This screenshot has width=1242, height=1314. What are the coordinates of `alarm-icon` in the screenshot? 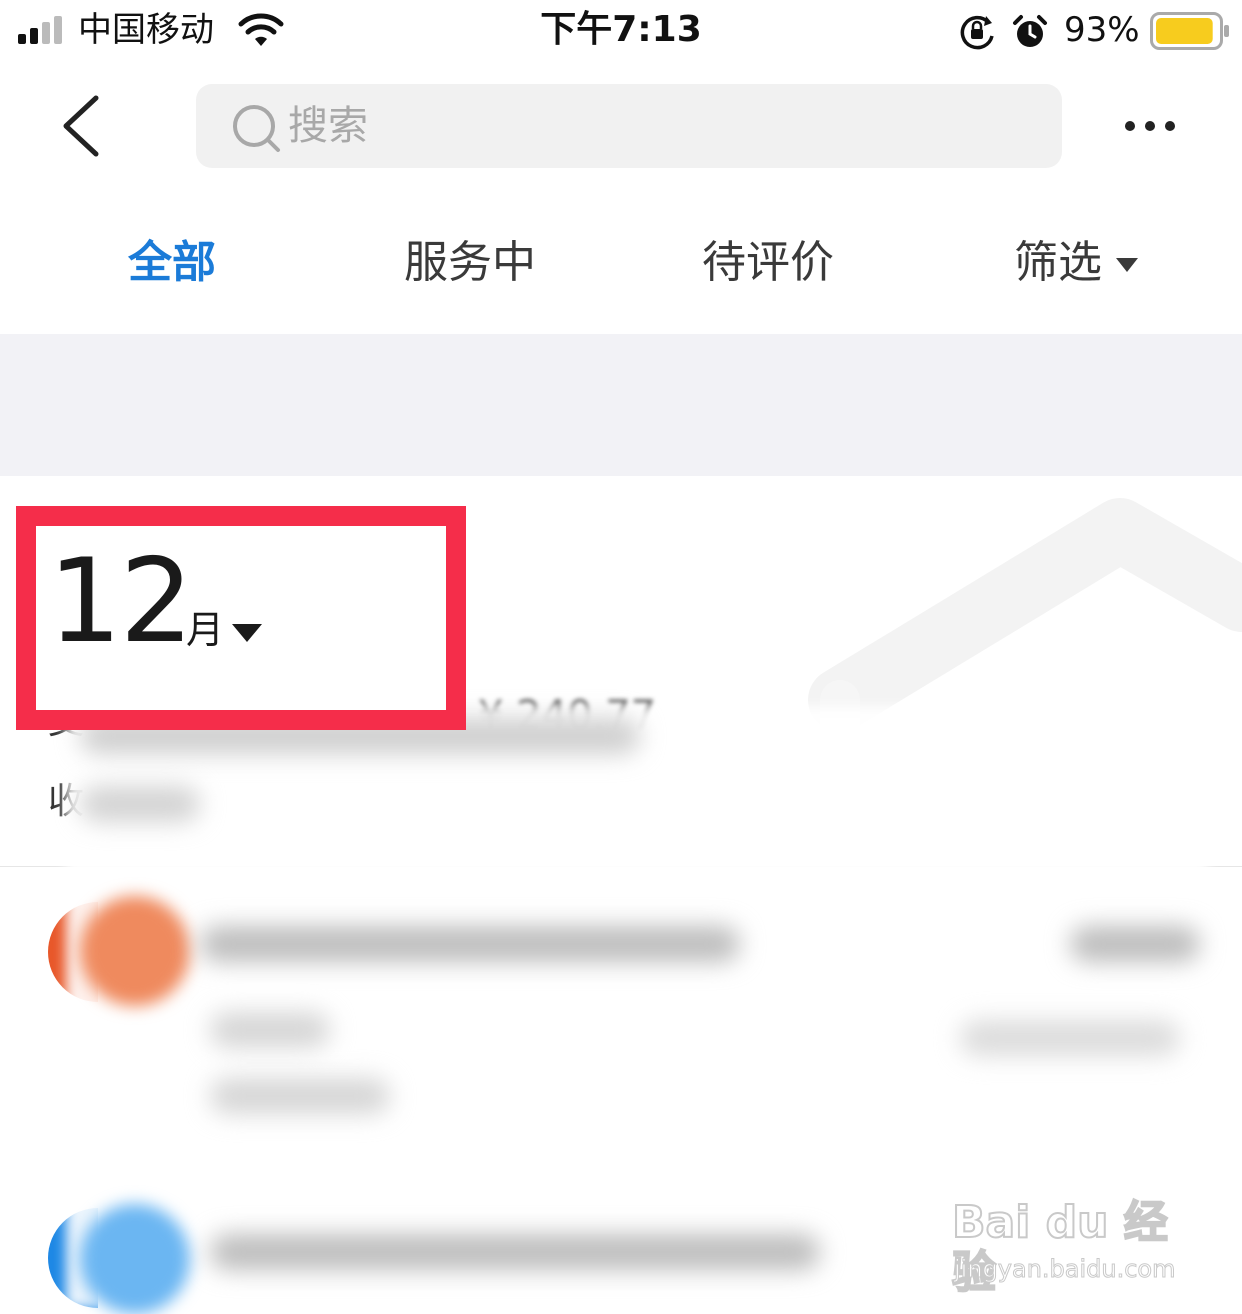 It's located at (1030, 31).